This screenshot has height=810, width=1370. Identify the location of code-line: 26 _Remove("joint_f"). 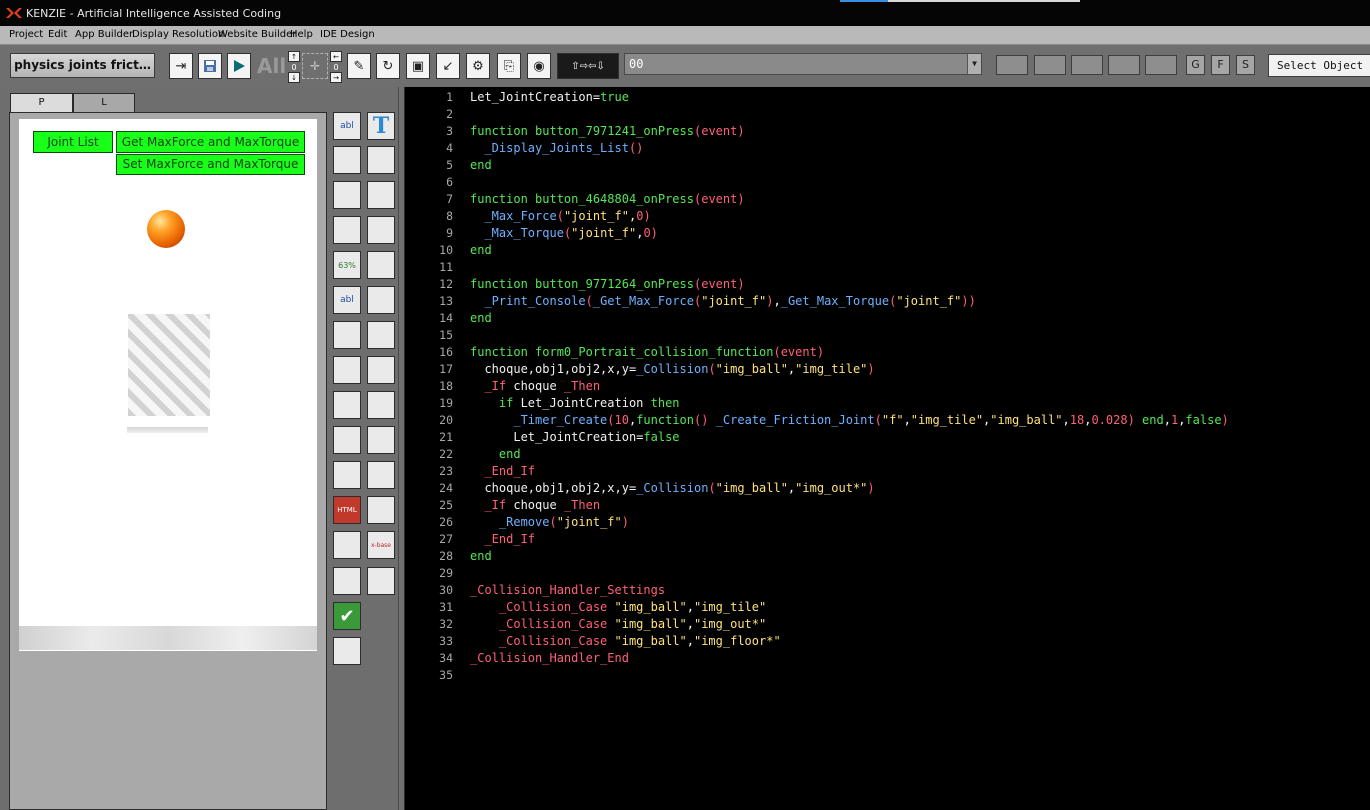
(887, 522).